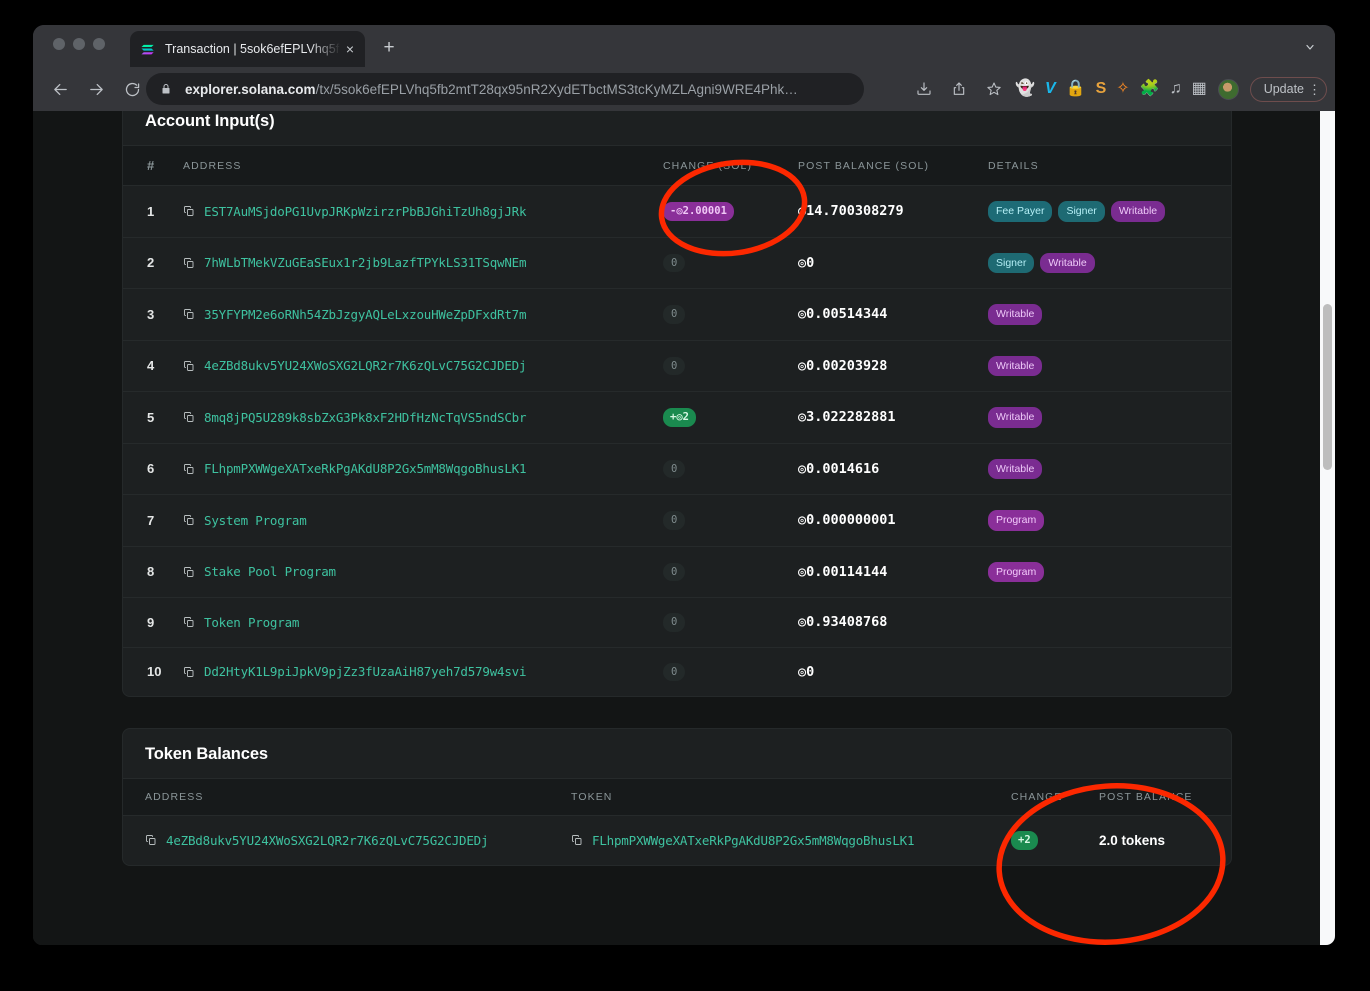  What do you see at coordinates (247, 49) in the screenshot?
I see `browser-tab: Transaction | 5sok6efEPLVhq5f ×` at bounding box center [247, 49].